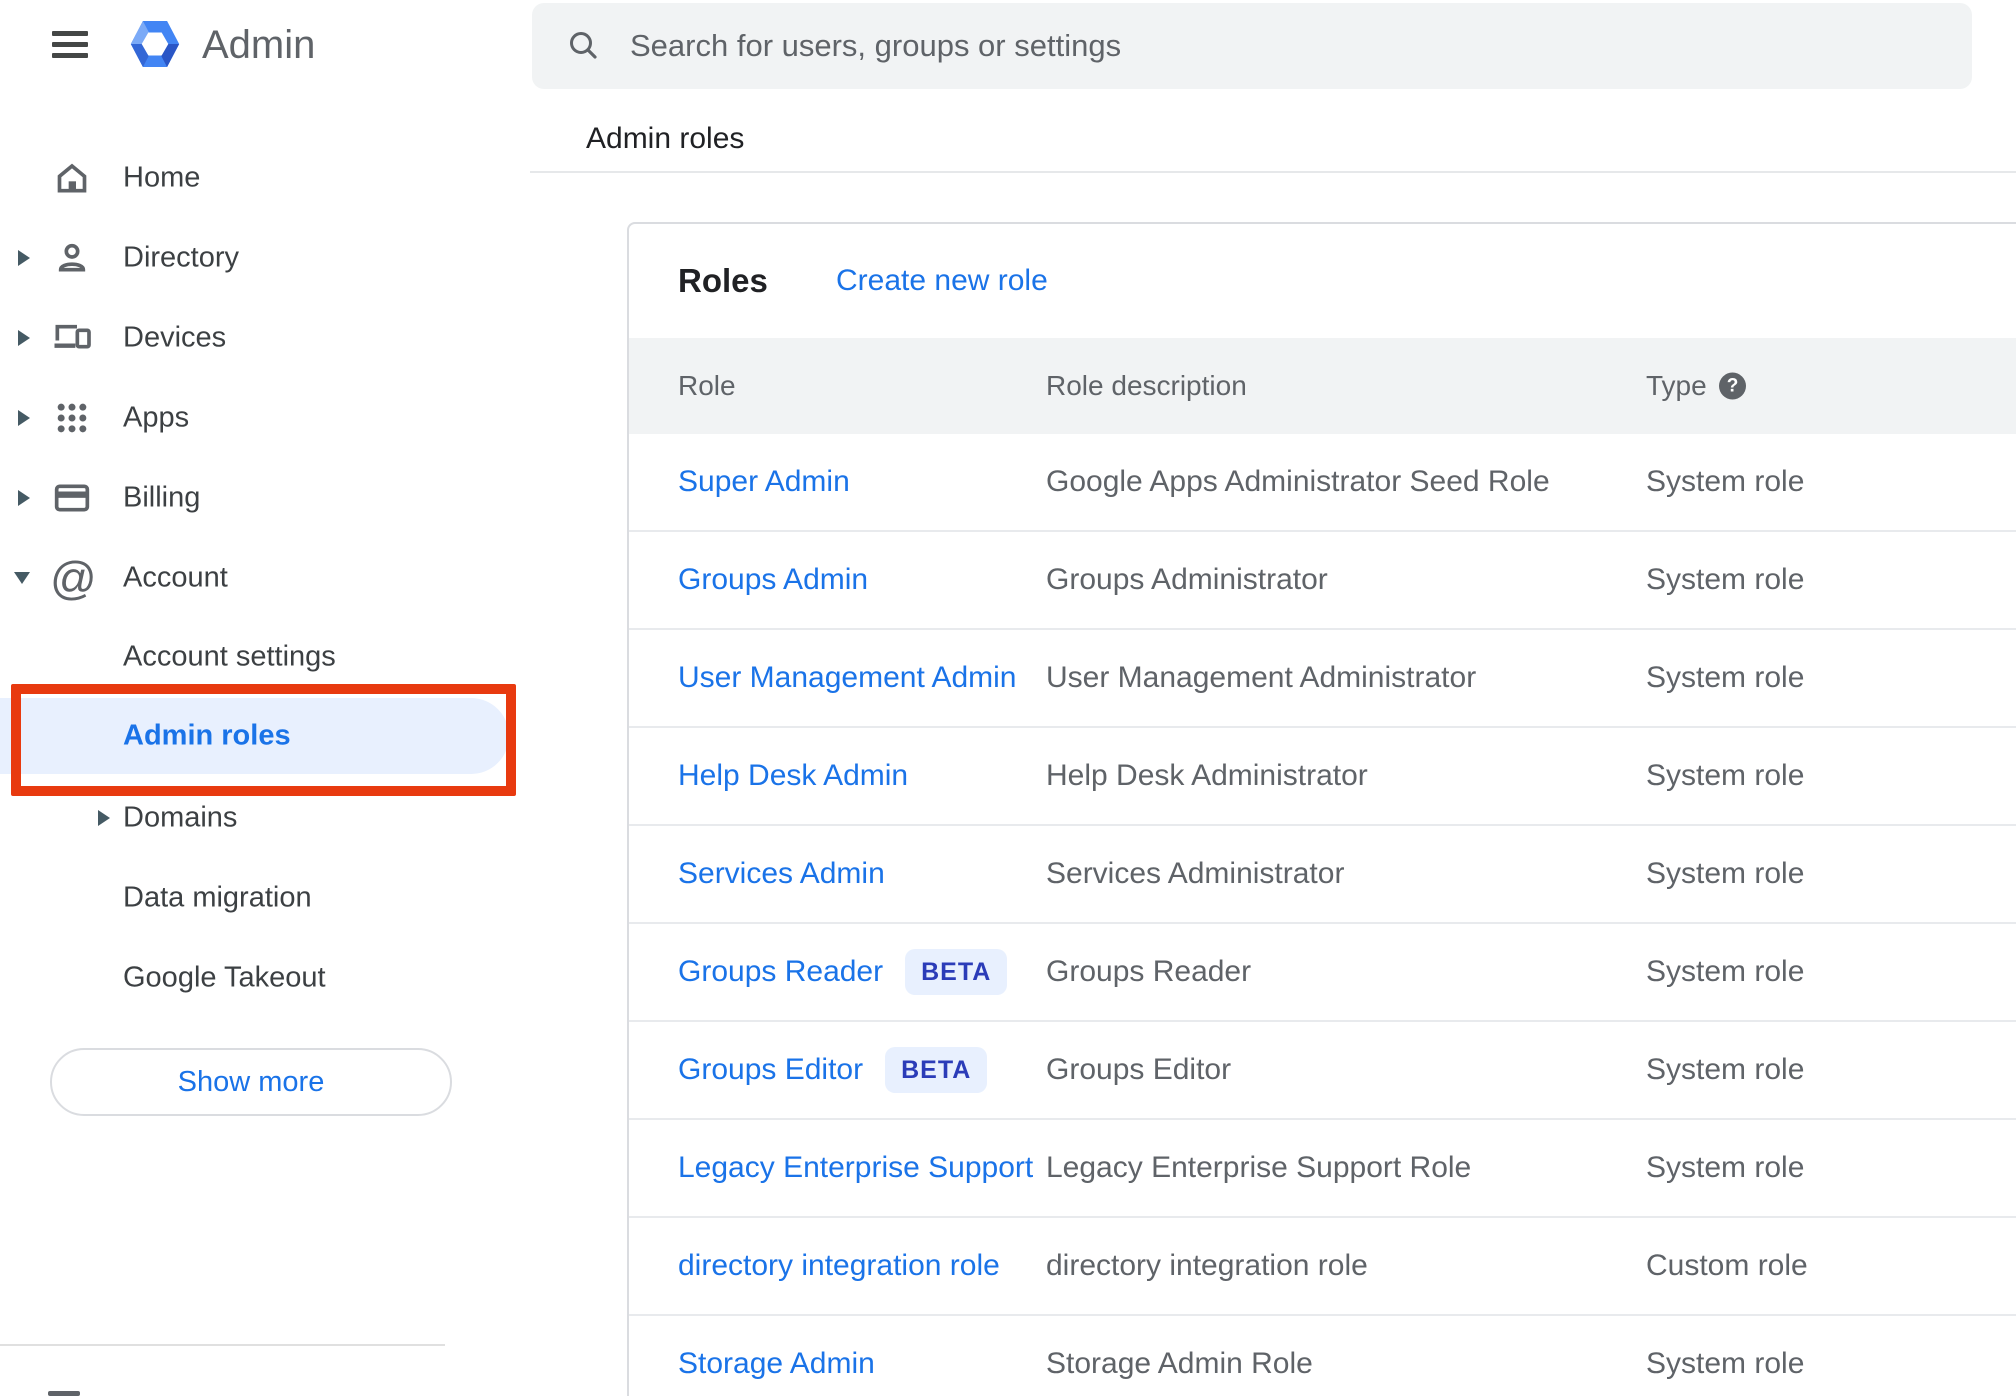 The width and height of the screenshot is (2016, 1396). I want to click on feedback-icon, so click(64, 1393).